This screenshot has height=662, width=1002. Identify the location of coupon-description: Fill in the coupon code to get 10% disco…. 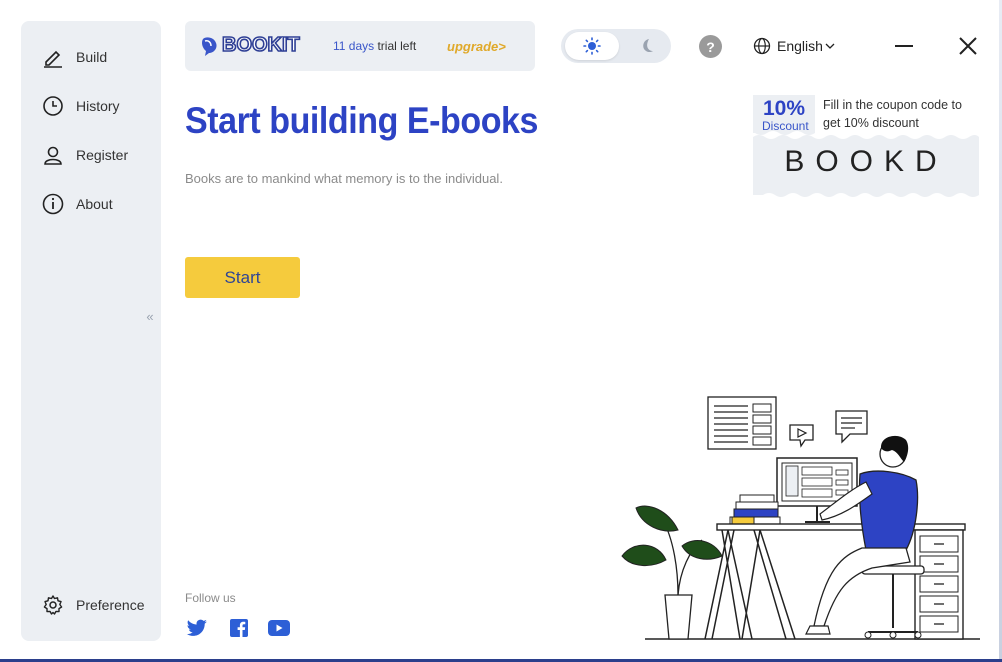
(892, 114).